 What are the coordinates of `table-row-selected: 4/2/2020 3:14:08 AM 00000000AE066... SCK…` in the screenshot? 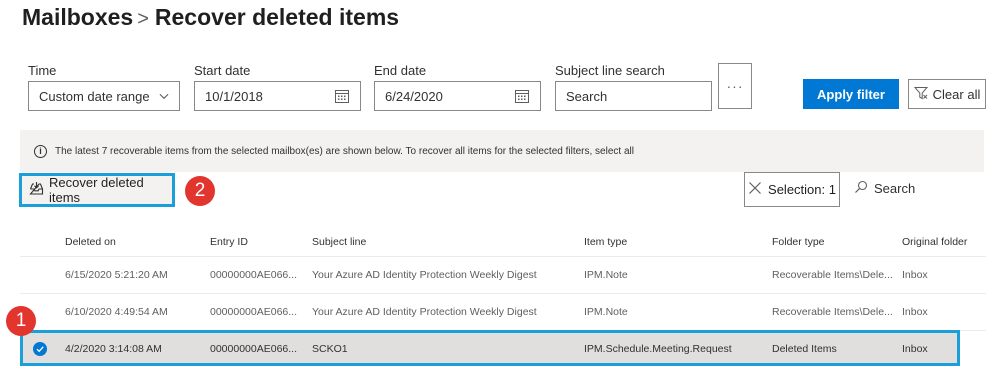 It's located at (490, 348).